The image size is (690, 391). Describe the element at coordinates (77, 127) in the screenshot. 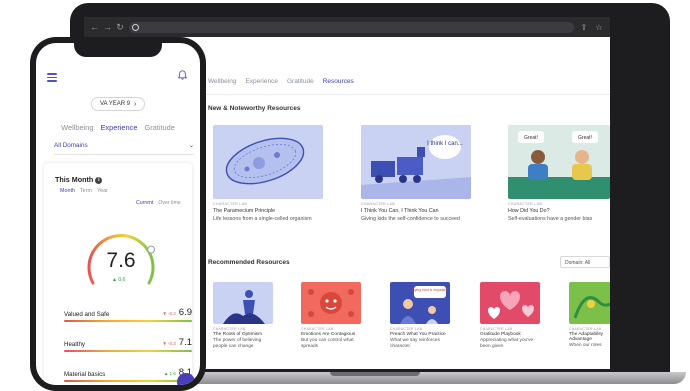

I see `phone-tab-wellbeing: Wellbeing` at that location.